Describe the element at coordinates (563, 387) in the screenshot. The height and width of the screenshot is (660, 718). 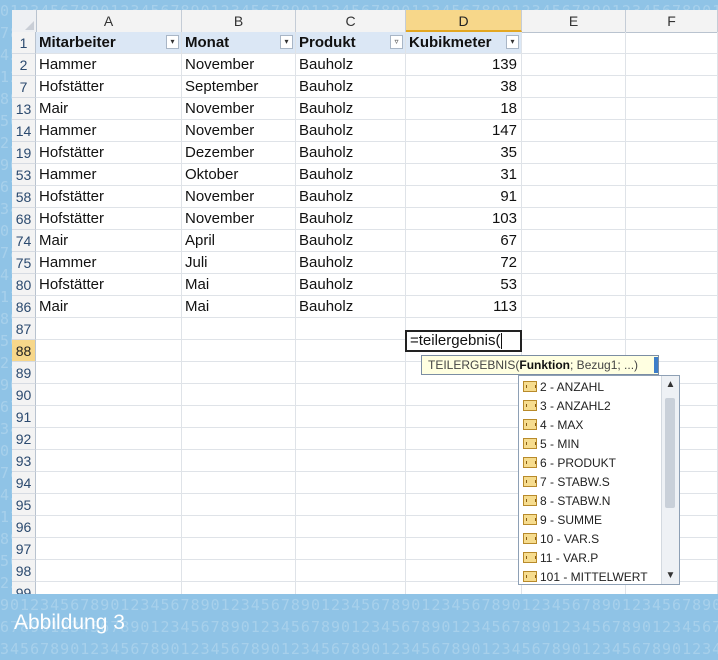
I see `autocomplete-item: 2 - ANZAHL` at that location.